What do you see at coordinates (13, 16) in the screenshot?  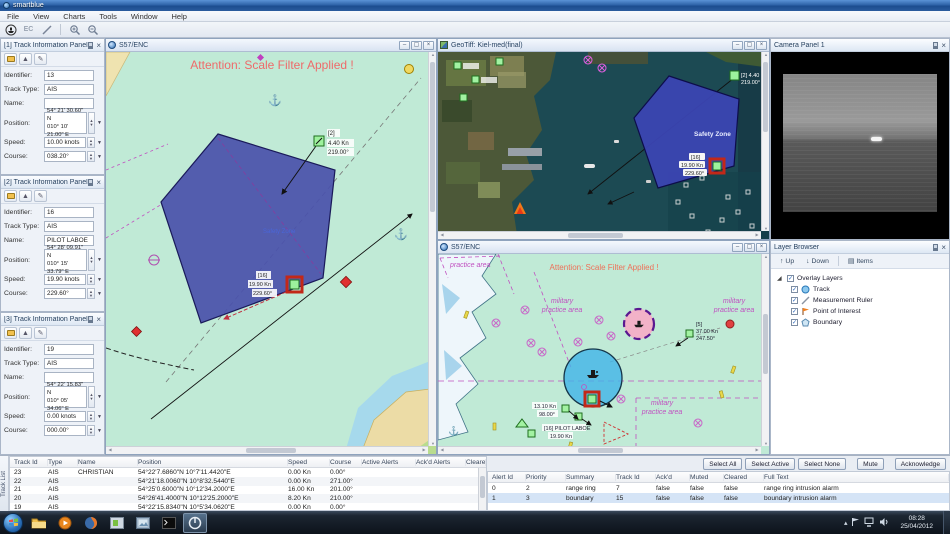 I see `menu-file: File` at bounding box center [13, 16].